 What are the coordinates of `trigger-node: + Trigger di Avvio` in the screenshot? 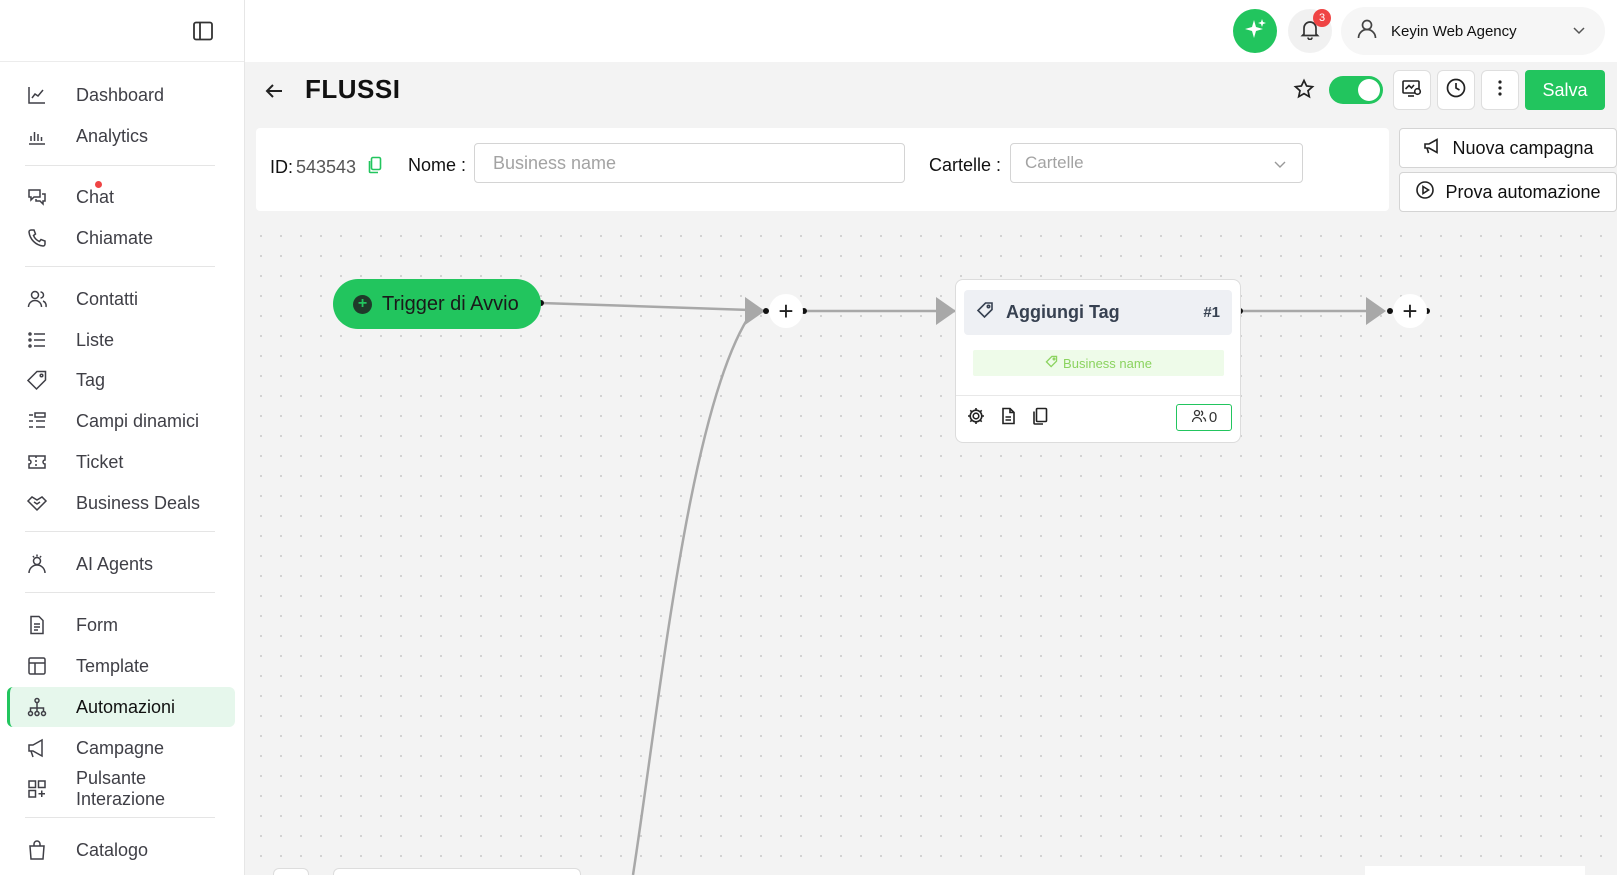 It's located at (437, 304).